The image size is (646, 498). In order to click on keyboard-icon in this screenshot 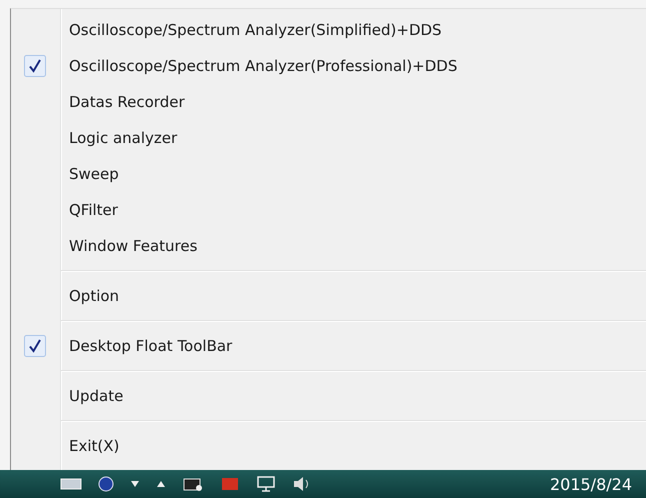, I will do `click(71, 484)`.